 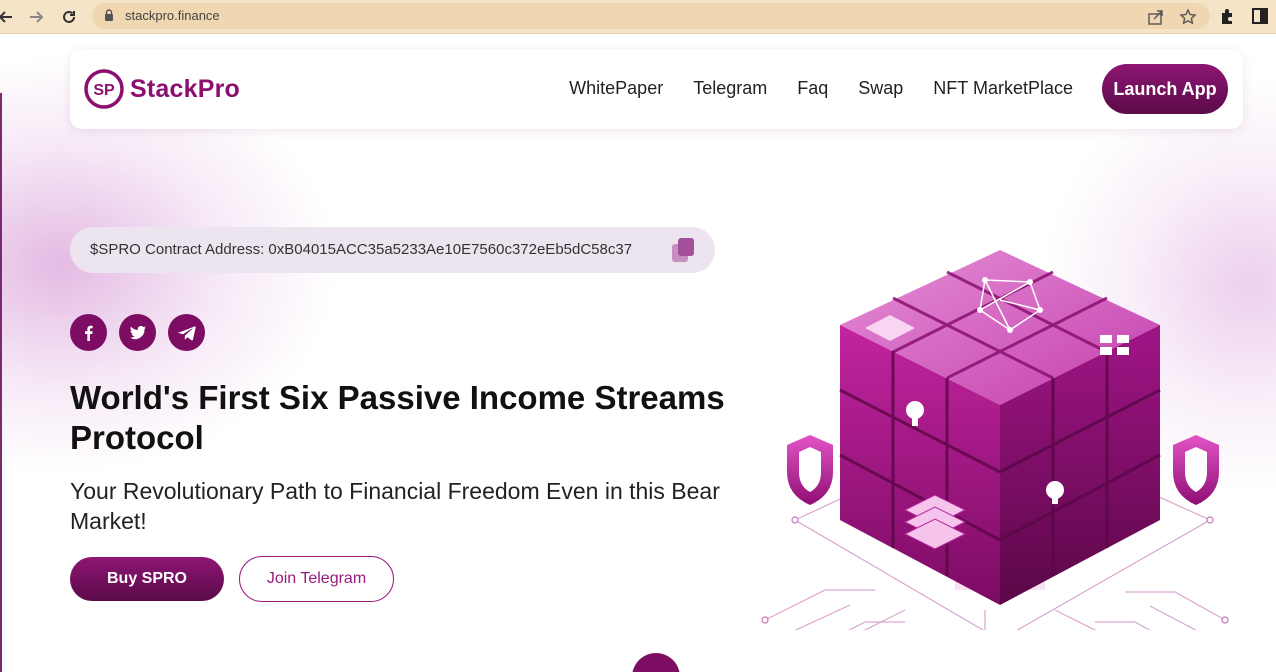 What do you see at coordinates (172, 15) in the screenshot?
I see `url-text: stackpro.finance` at bounding box center [172, 15].